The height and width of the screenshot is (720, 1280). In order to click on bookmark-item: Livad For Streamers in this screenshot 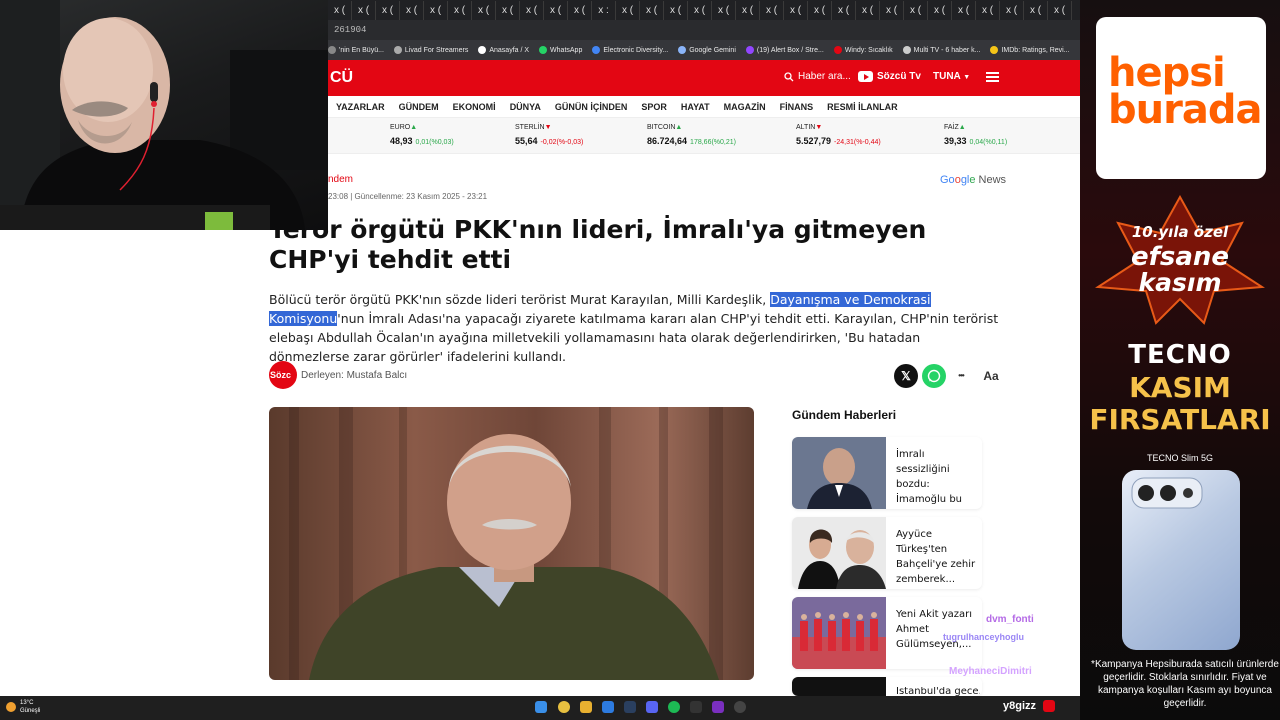, I will do `click(430, 50)`.